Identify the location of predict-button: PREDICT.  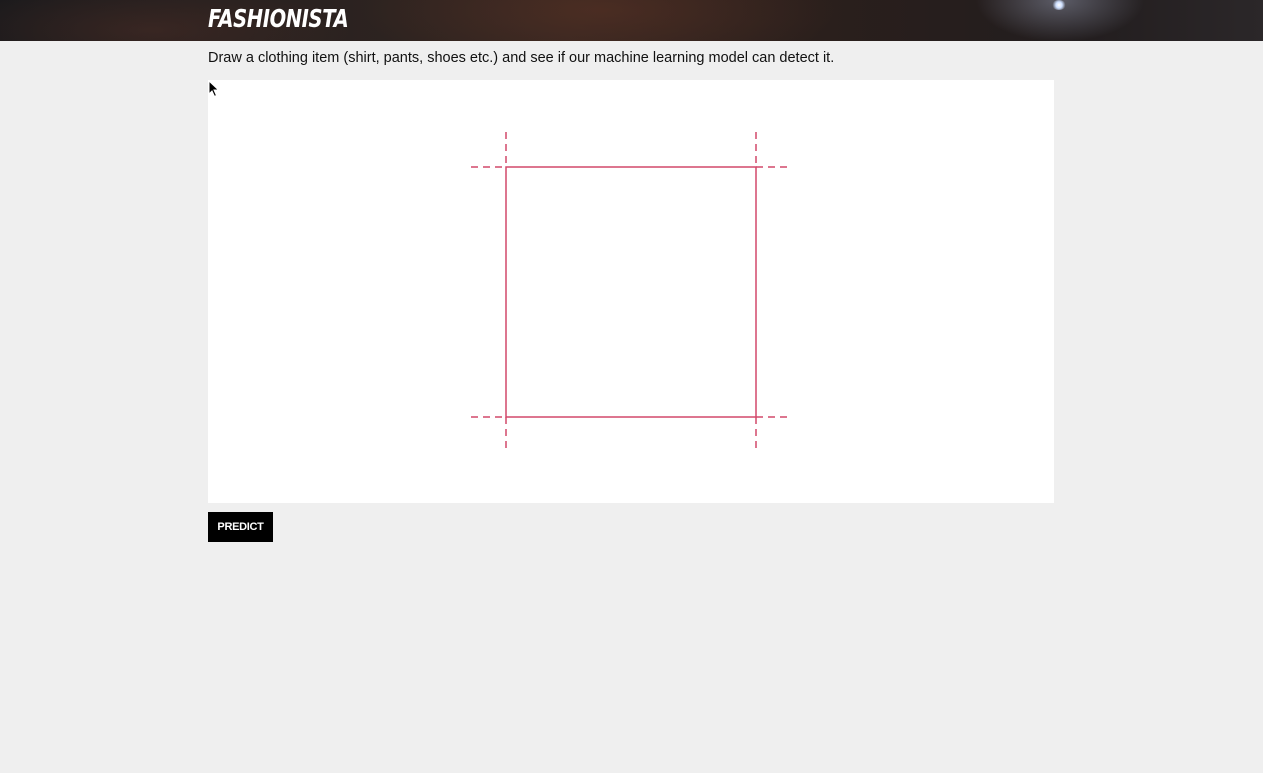
(240, 527).